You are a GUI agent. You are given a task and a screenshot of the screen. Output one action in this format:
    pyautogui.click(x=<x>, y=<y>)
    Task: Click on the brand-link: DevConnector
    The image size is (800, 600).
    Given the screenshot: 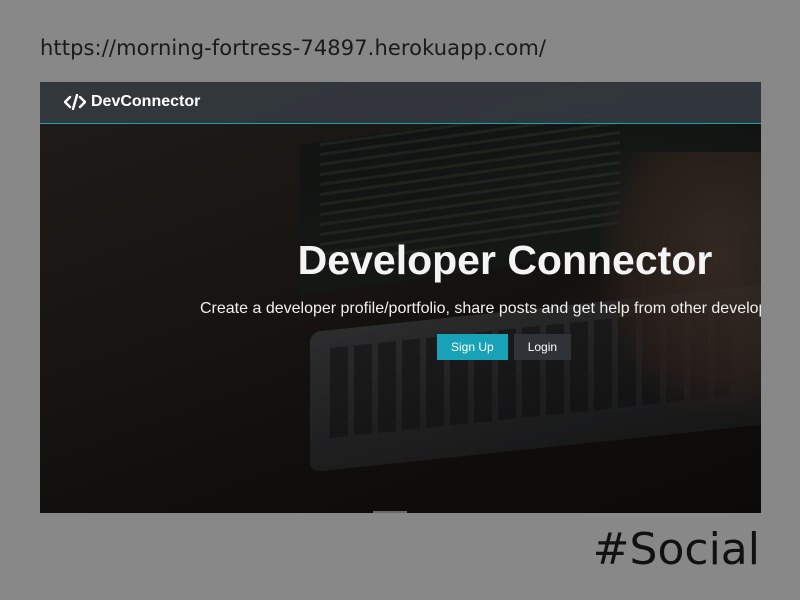 What is the action you would take?
    pyautogui.click(x=132, y=102)
    